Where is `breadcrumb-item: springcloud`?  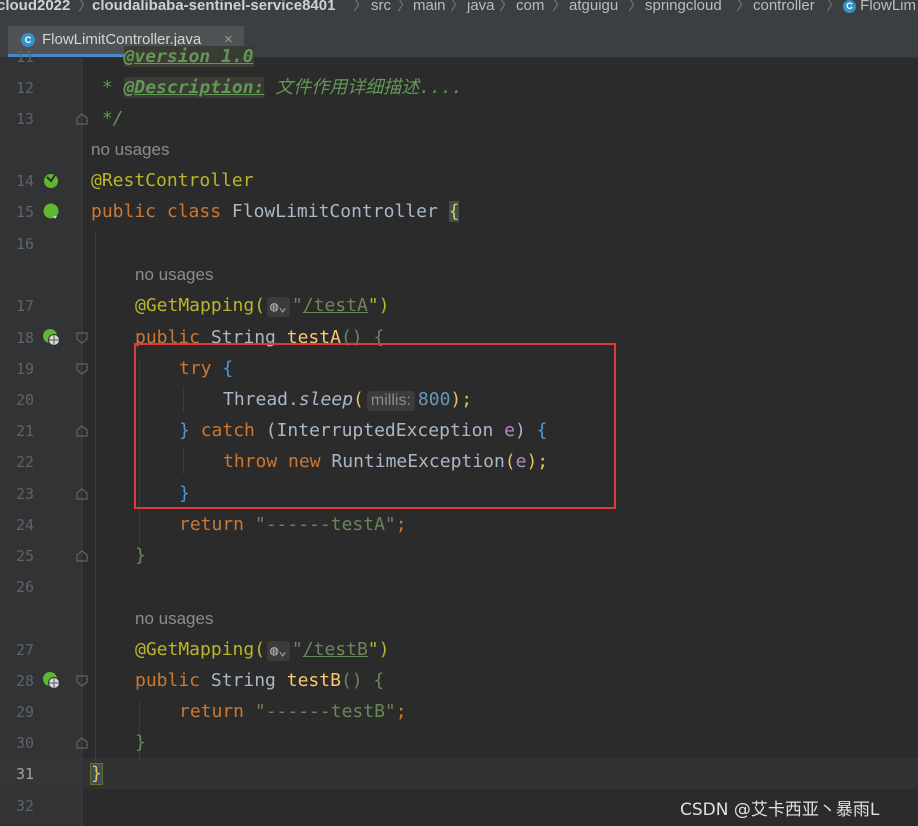
breadcrumb-item: springcloud is located at coordinates (683, 6).